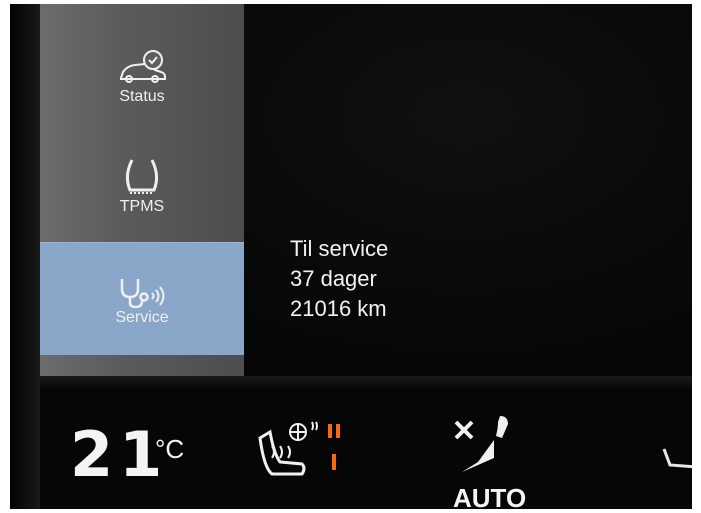 Image resolution: width=701 pixels, height=513 pixels. What do you see at coordinates (142, 206) in the screenshot?
I see `sidebar-item-label: TPMS` at bounding box center [142, 206].